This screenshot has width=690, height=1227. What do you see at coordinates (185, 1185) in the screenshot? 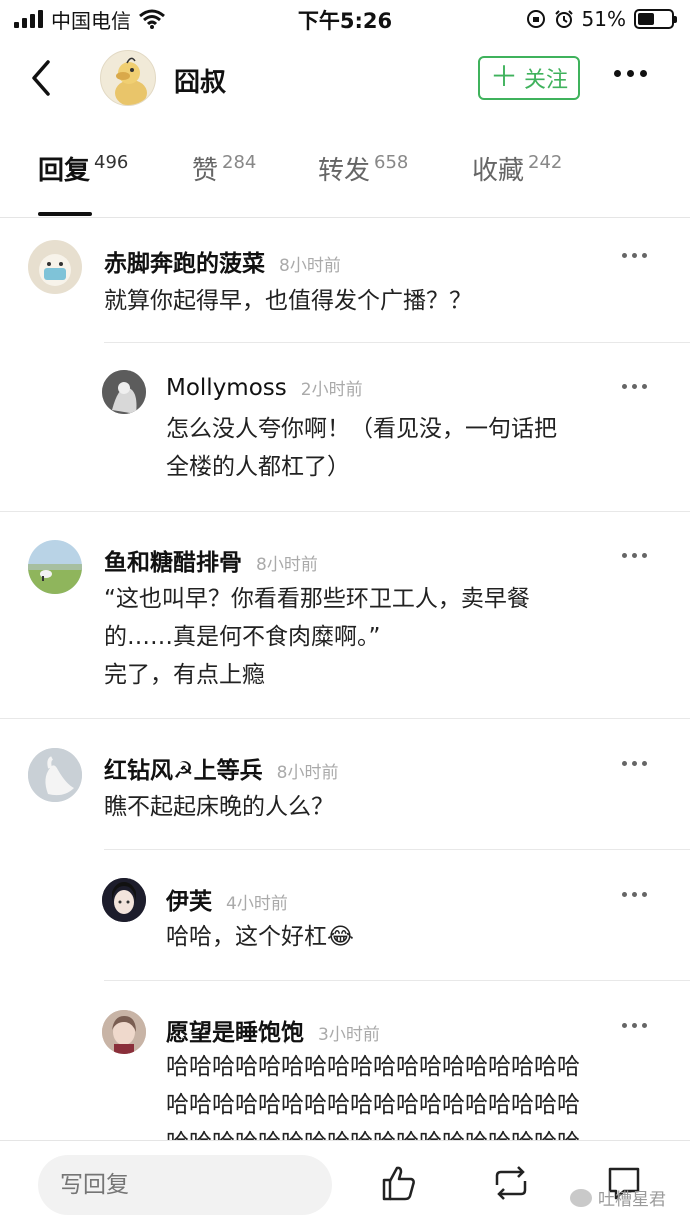
I see `reply-input` at bounding box center [185, 1185].